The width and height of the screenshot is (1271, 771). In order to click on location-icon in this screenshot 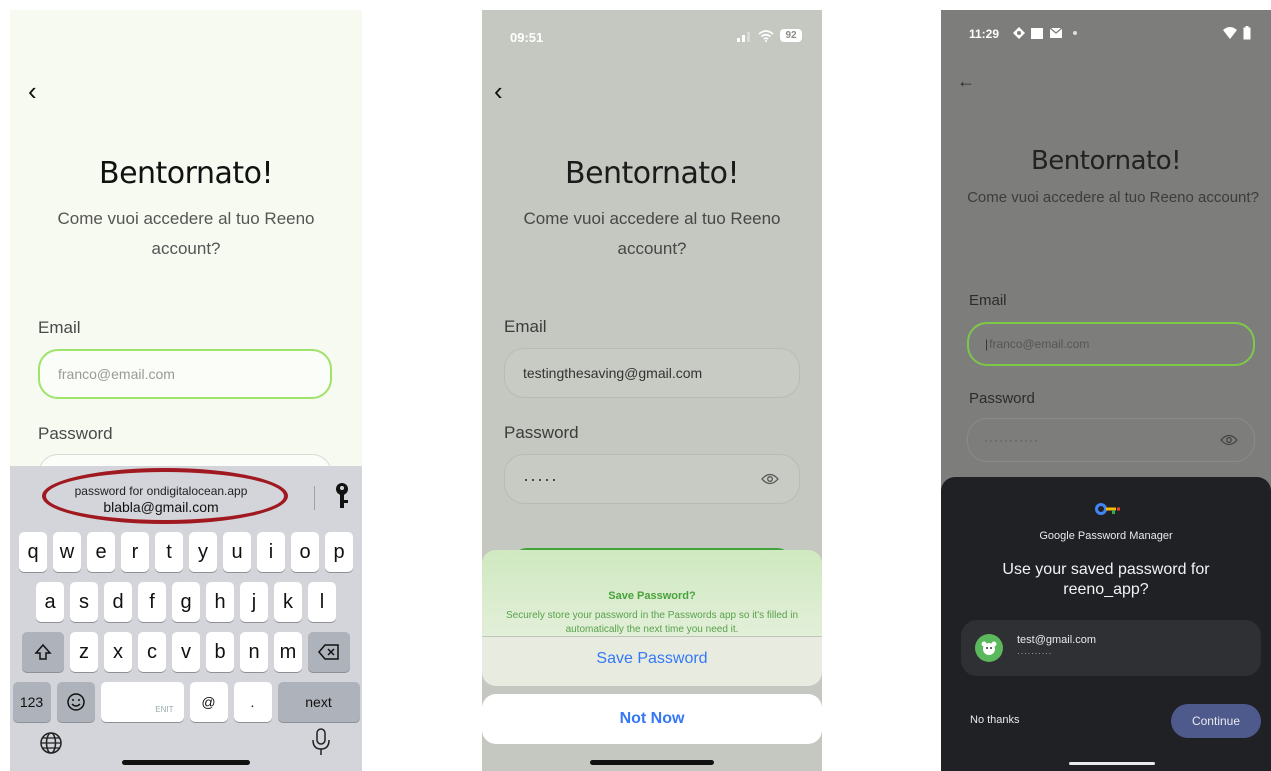, I will do `click(1019, 33)`.